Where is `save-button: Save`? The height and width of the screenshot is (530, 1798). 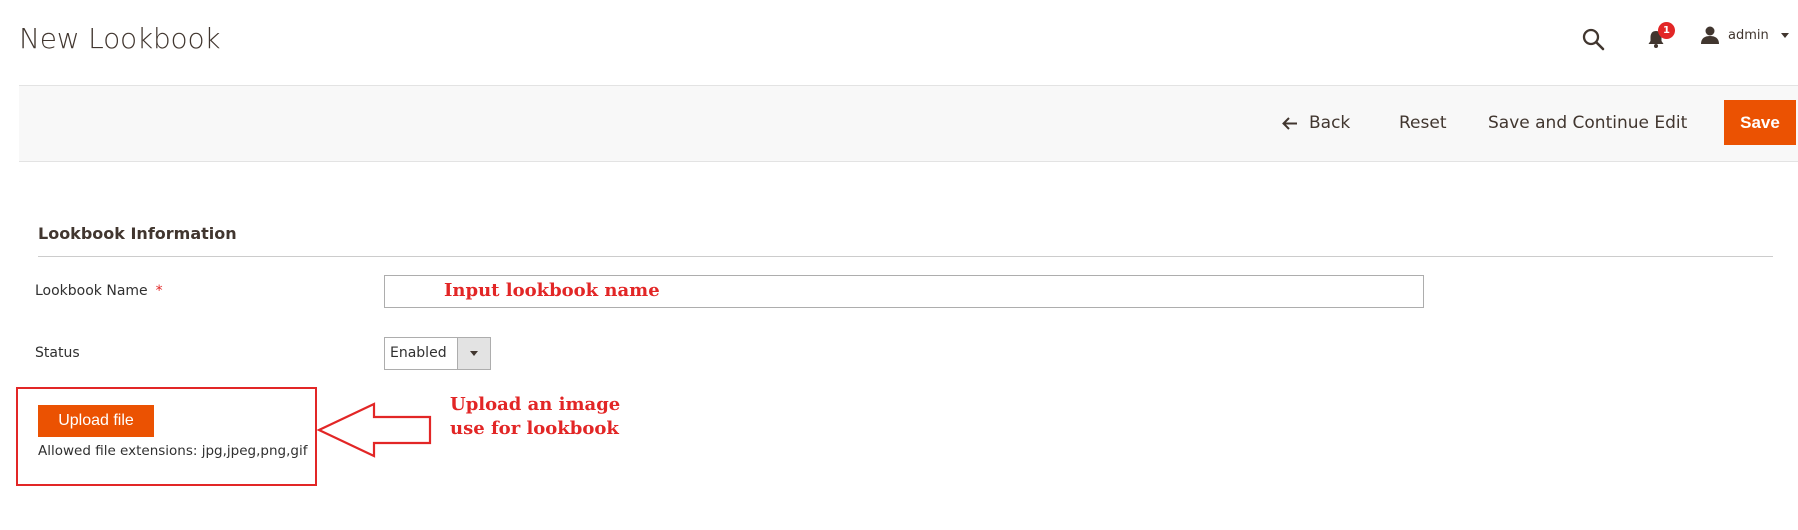 save-button: Save is located at coordinates (1760, 122).